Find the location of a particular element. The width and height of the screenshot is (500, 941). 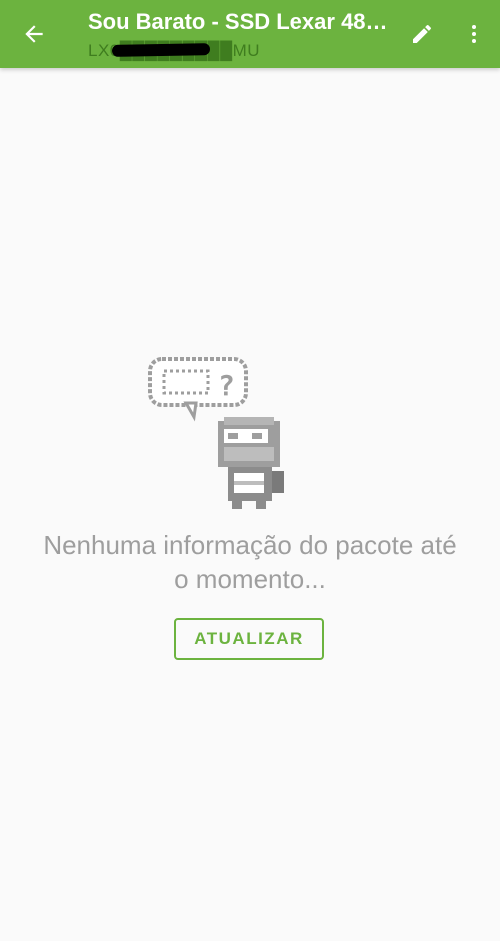

pencil-icon is located at coordinates (422, 33).